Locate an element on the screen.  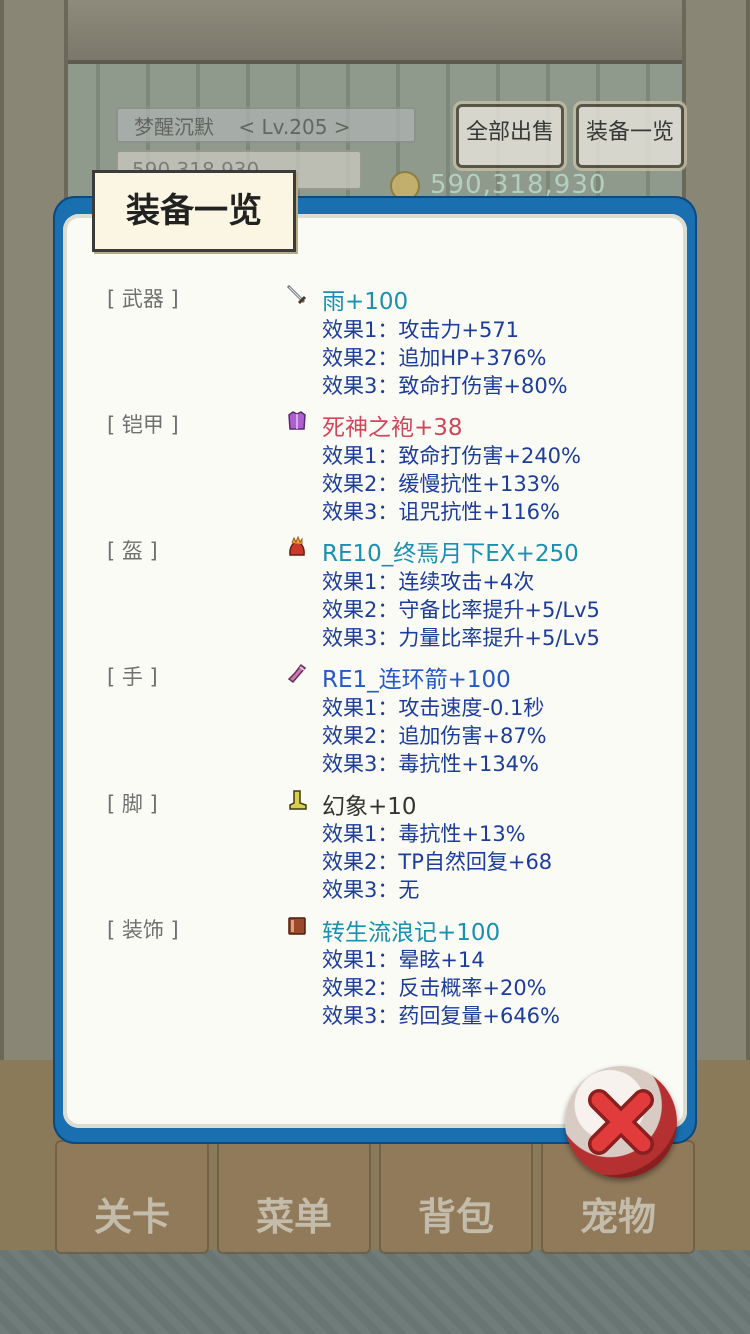
sell-all-button: 全部出售 is located at coordinates (510, 136).